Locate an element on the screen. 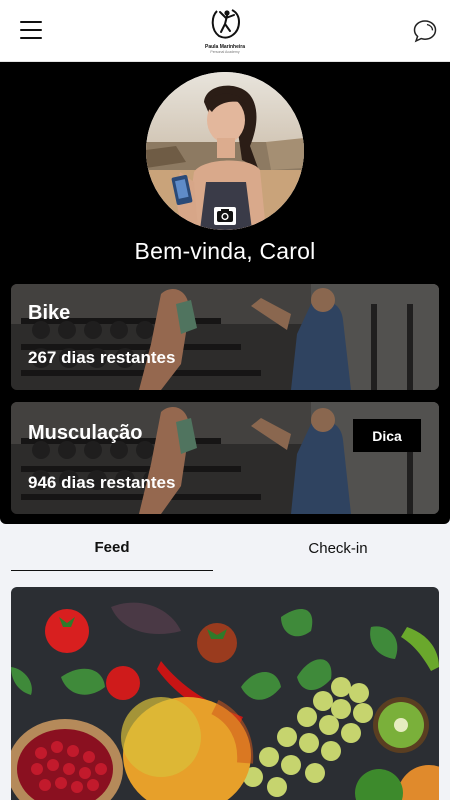 The width and height of the screenshot is (450, 800). plan-card-musculacao: Musculação 946 dias restantes Dica is located at coordinates (225, 458).